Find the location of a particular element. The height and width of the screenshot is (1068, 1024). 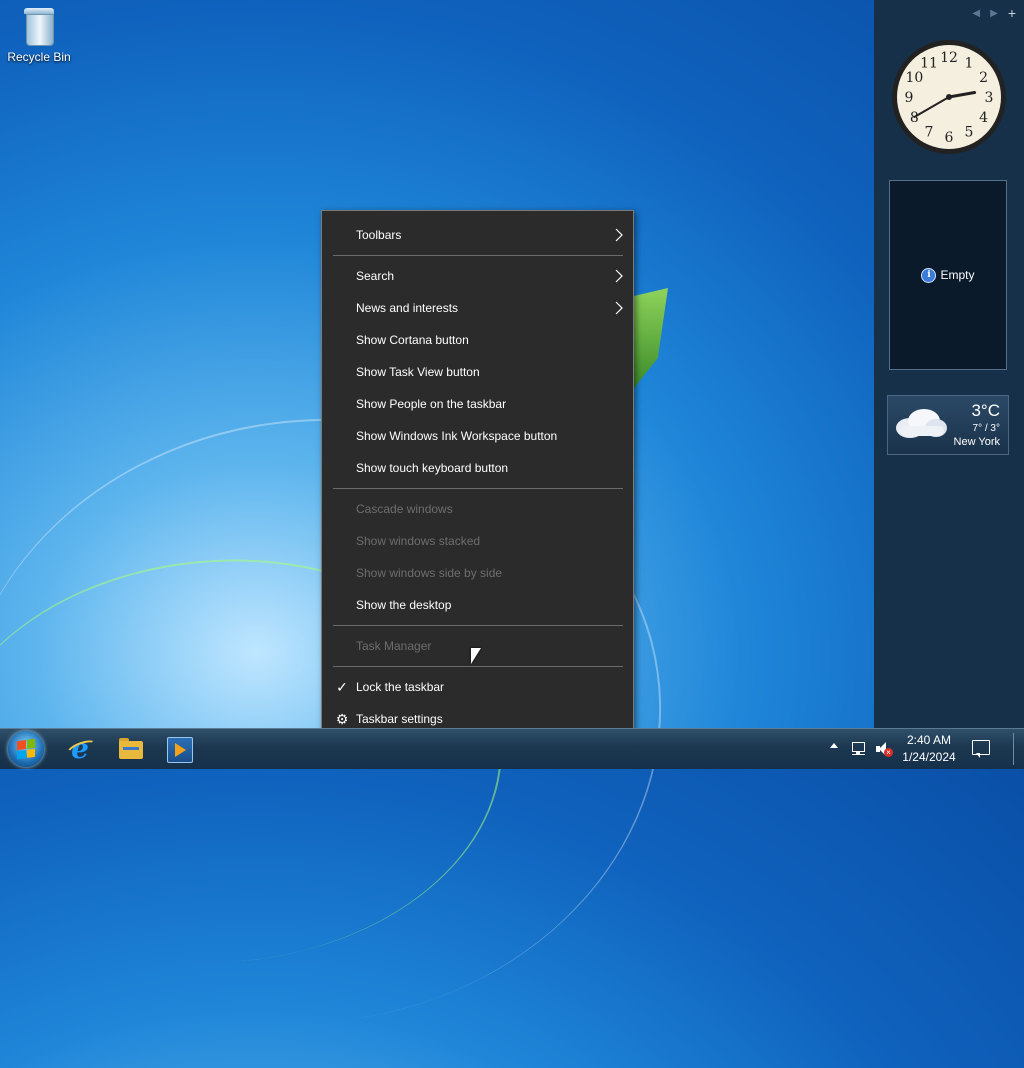

slideshow-gadget: i Empty is located at coordinates (948, 275).